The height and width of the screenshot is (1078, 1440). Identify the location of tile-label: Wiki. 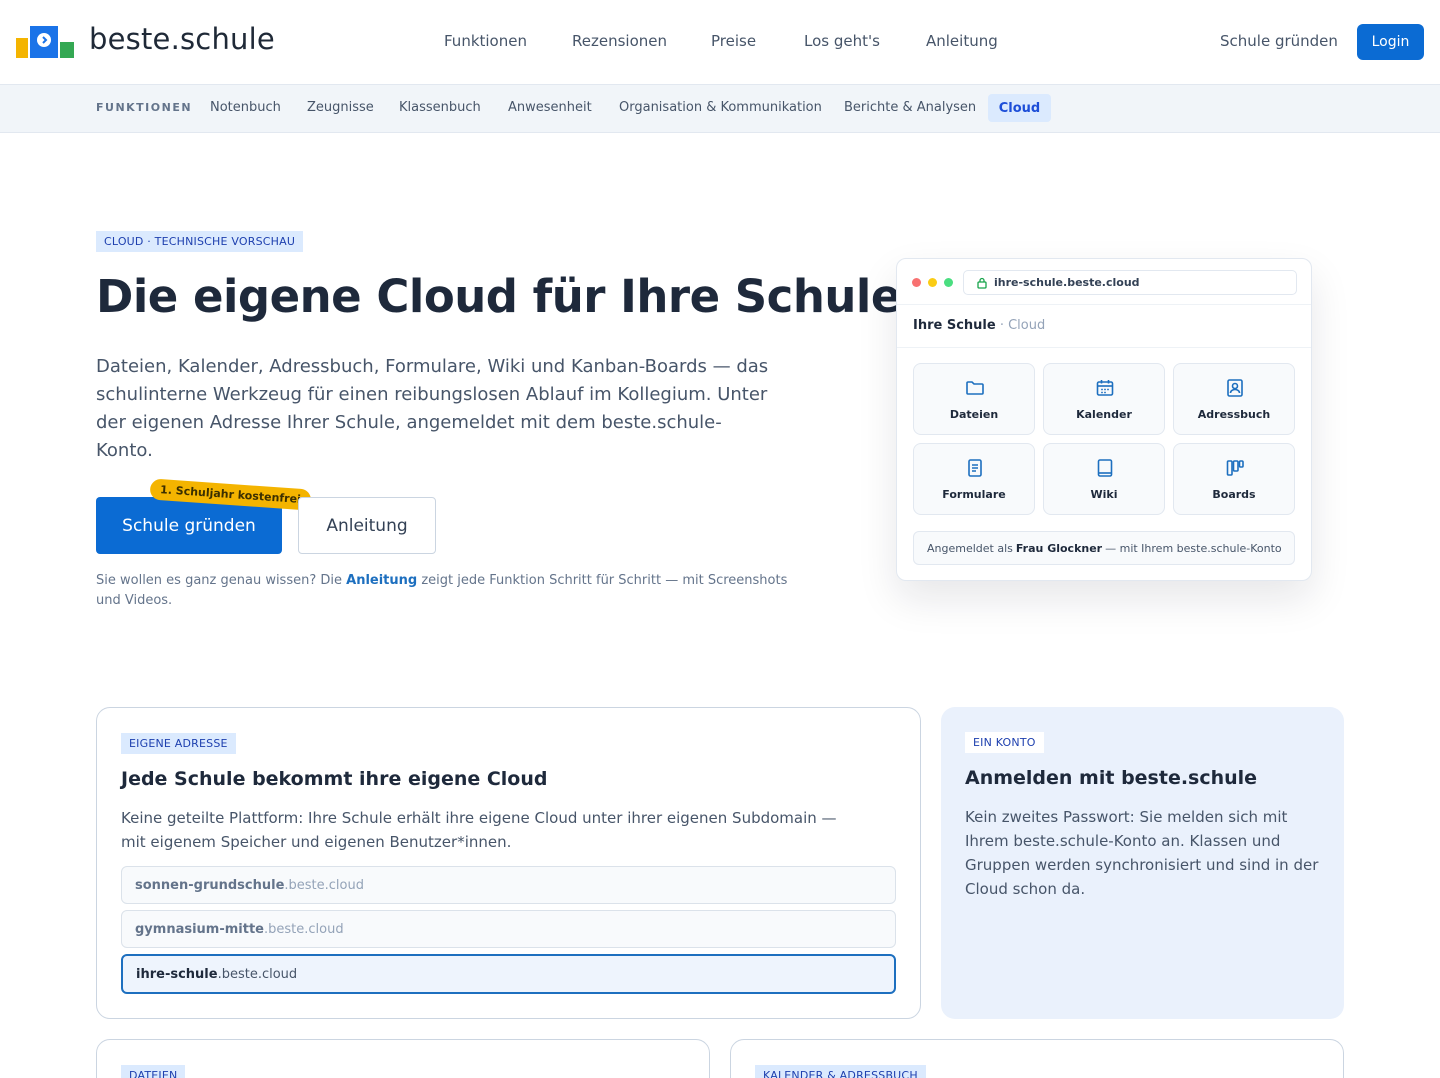
(1104, 494).